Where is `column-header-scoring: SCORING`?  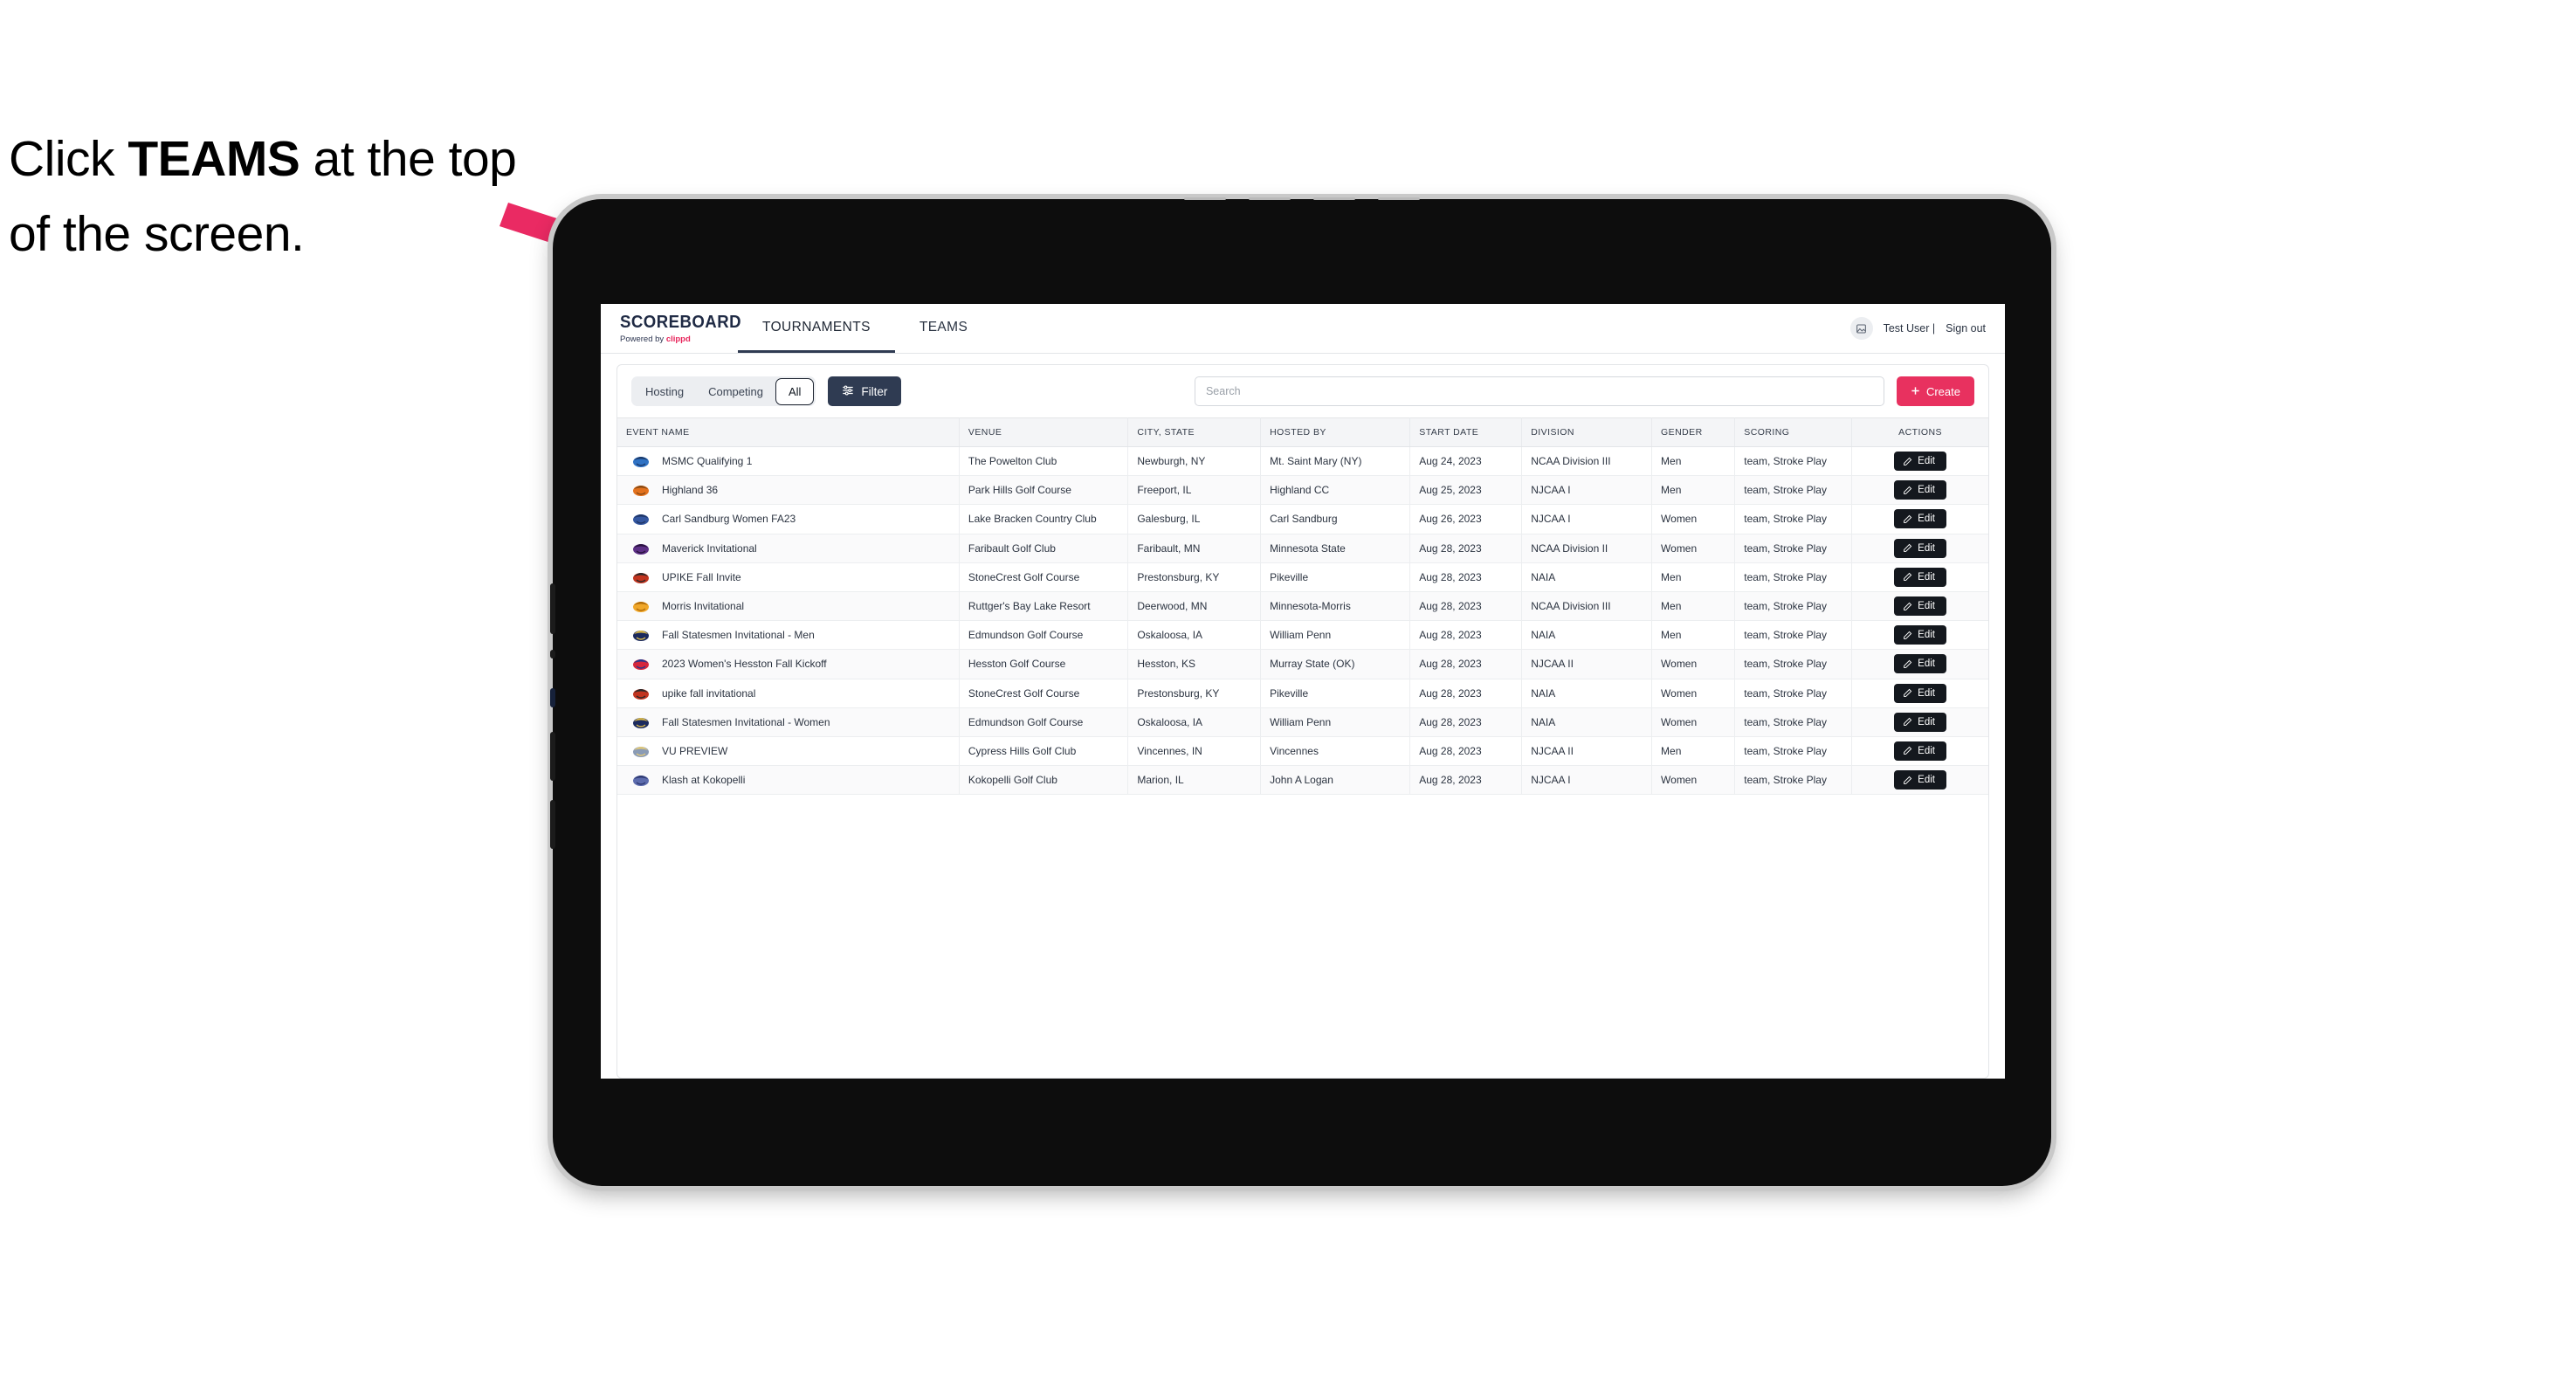 column-header-scoring: SCORING is located at coordinates (1793, 432).